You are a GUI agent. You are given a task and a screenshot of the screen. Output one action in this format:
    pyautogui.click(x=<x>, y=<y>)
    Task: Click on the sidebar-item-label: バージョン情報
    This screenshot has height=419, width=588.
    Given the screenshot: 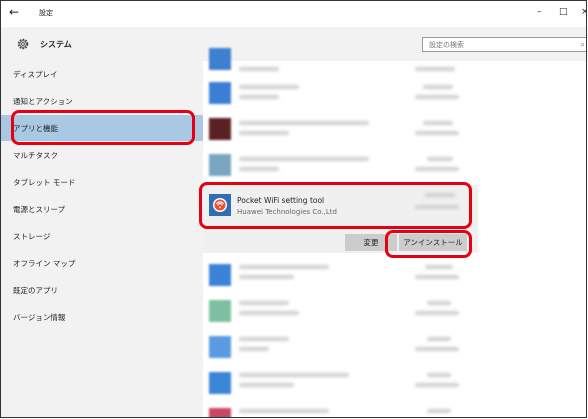 What is the action you would take?
    pyautogui.click(x=39, y=317)
    